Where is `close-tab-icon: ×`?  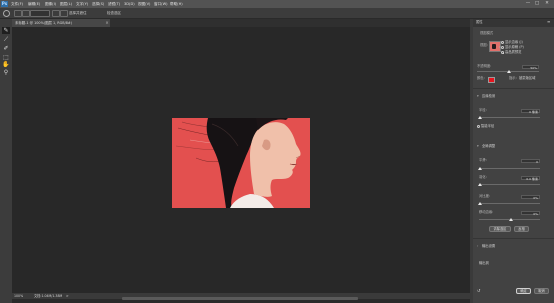
close-tab-icon: × is located at coordinates (107, 23).